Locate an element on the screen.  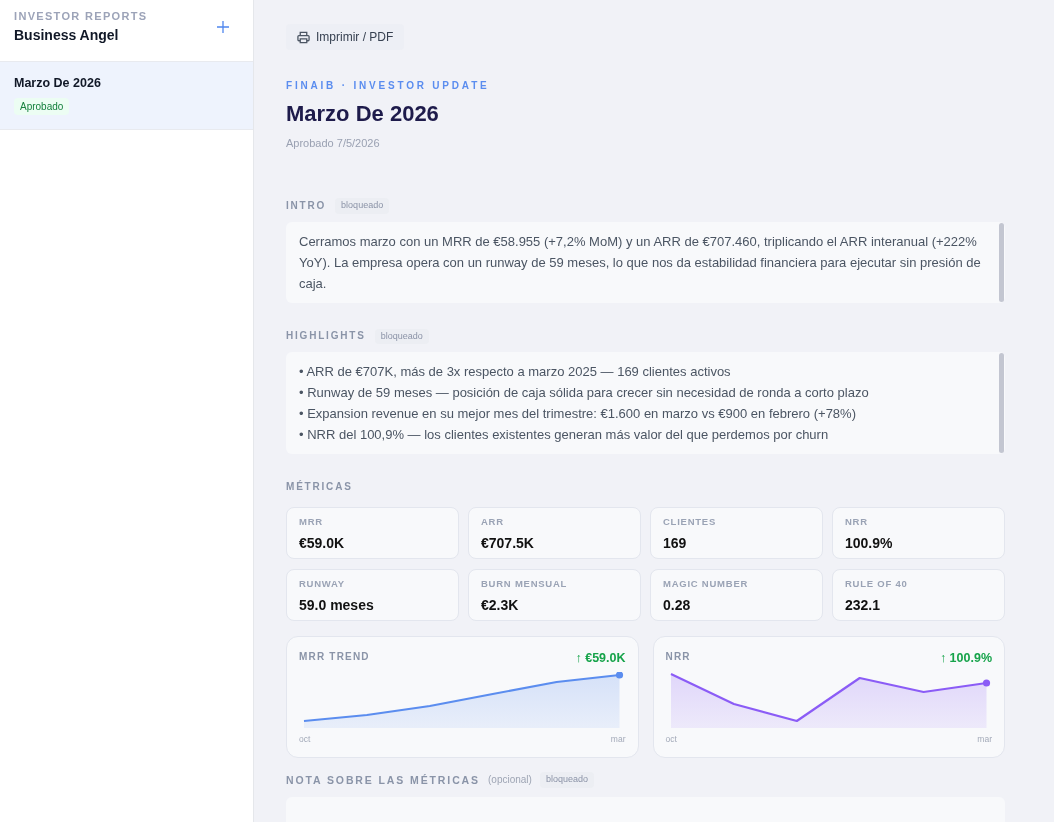
print-button: Imprimir / PDF is located at coordinates (345, 37).